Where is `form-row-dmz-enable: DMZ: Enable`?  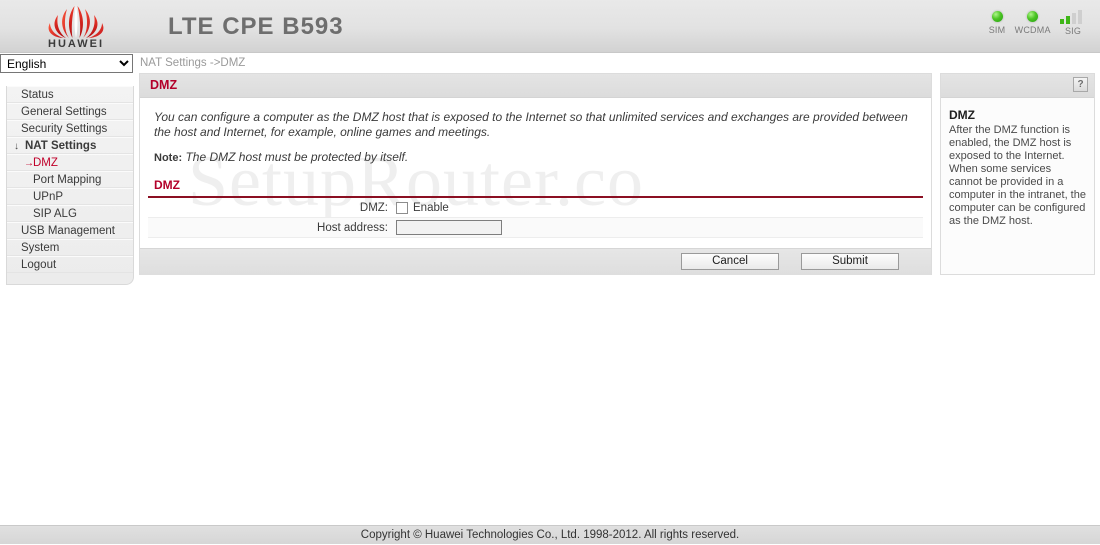 form-row-dmz-enable: DMZ: Enable is located at coordinates (535, 208).